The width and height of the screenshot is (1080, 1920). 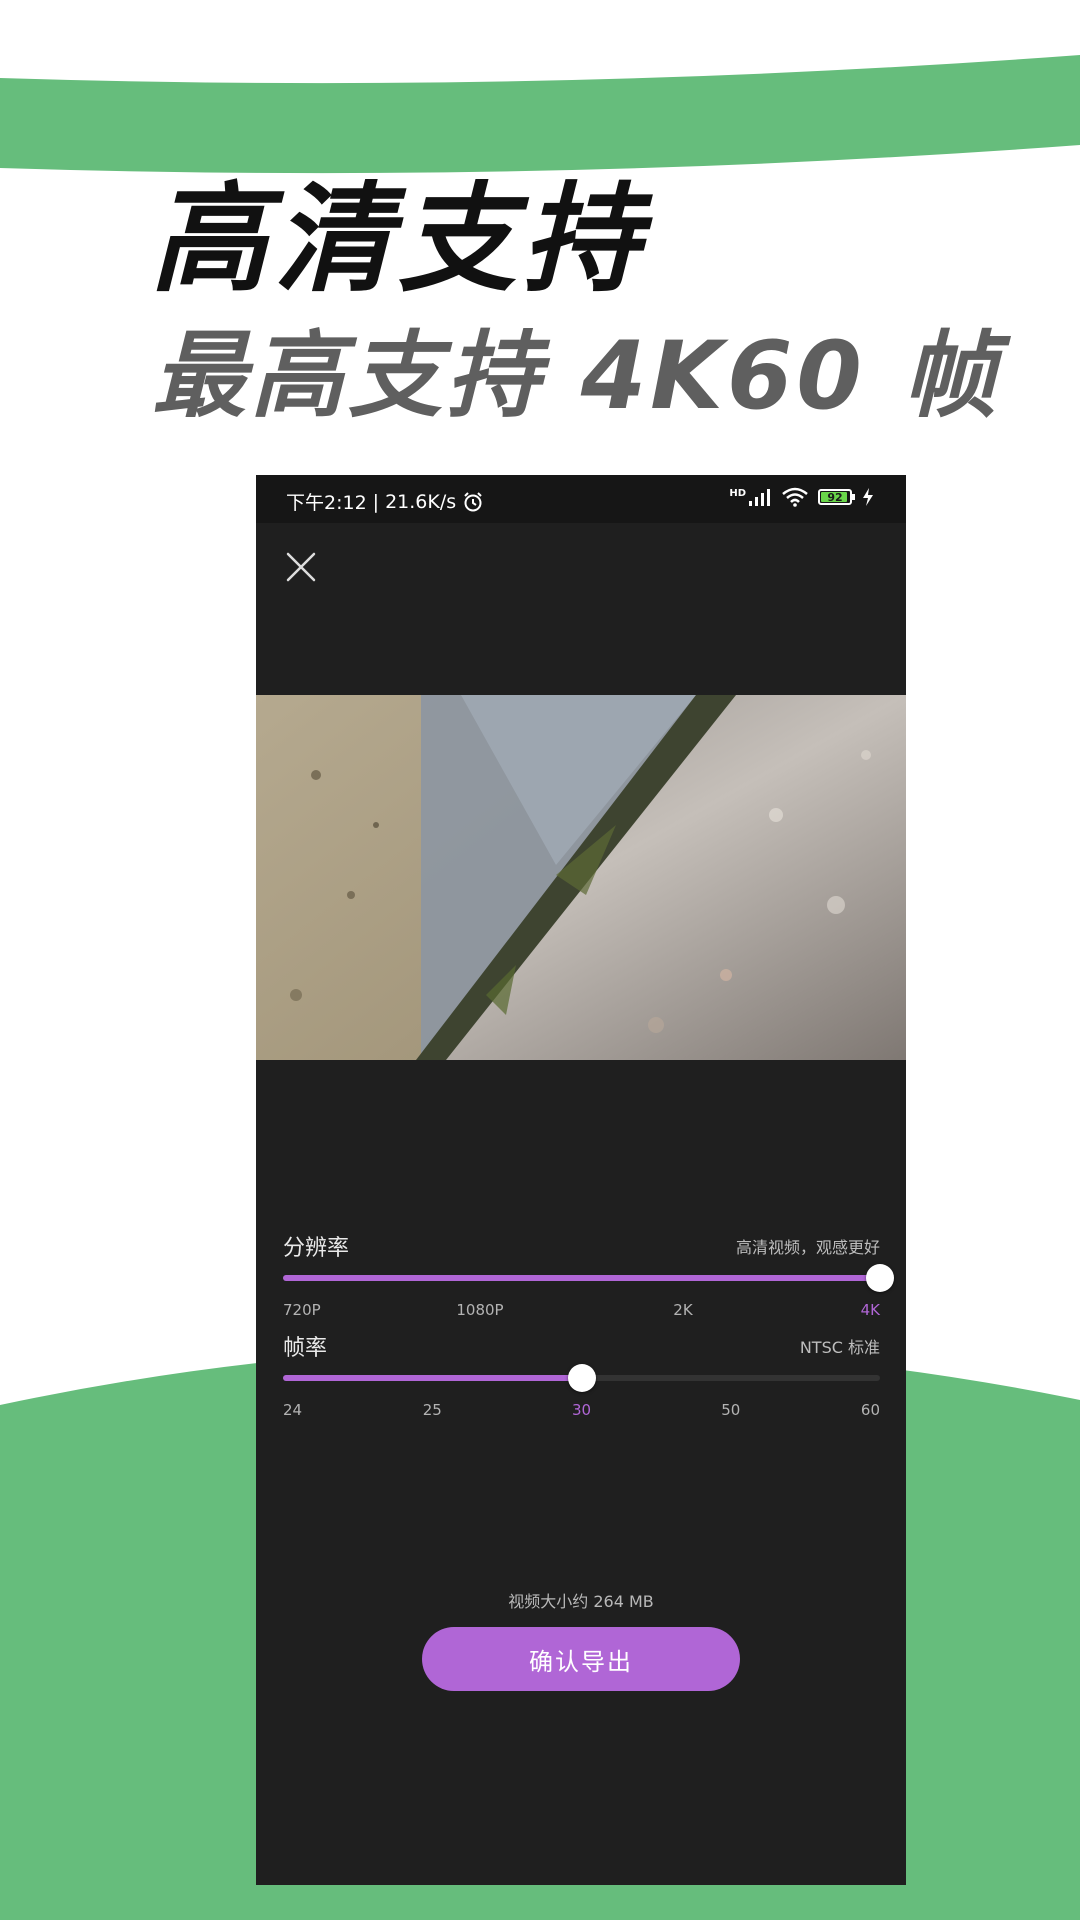 What do you see at coordinates (421, 501) in the screenshot?
I see `network-speed: 21.6K/s` at bounding box center [421, 501].